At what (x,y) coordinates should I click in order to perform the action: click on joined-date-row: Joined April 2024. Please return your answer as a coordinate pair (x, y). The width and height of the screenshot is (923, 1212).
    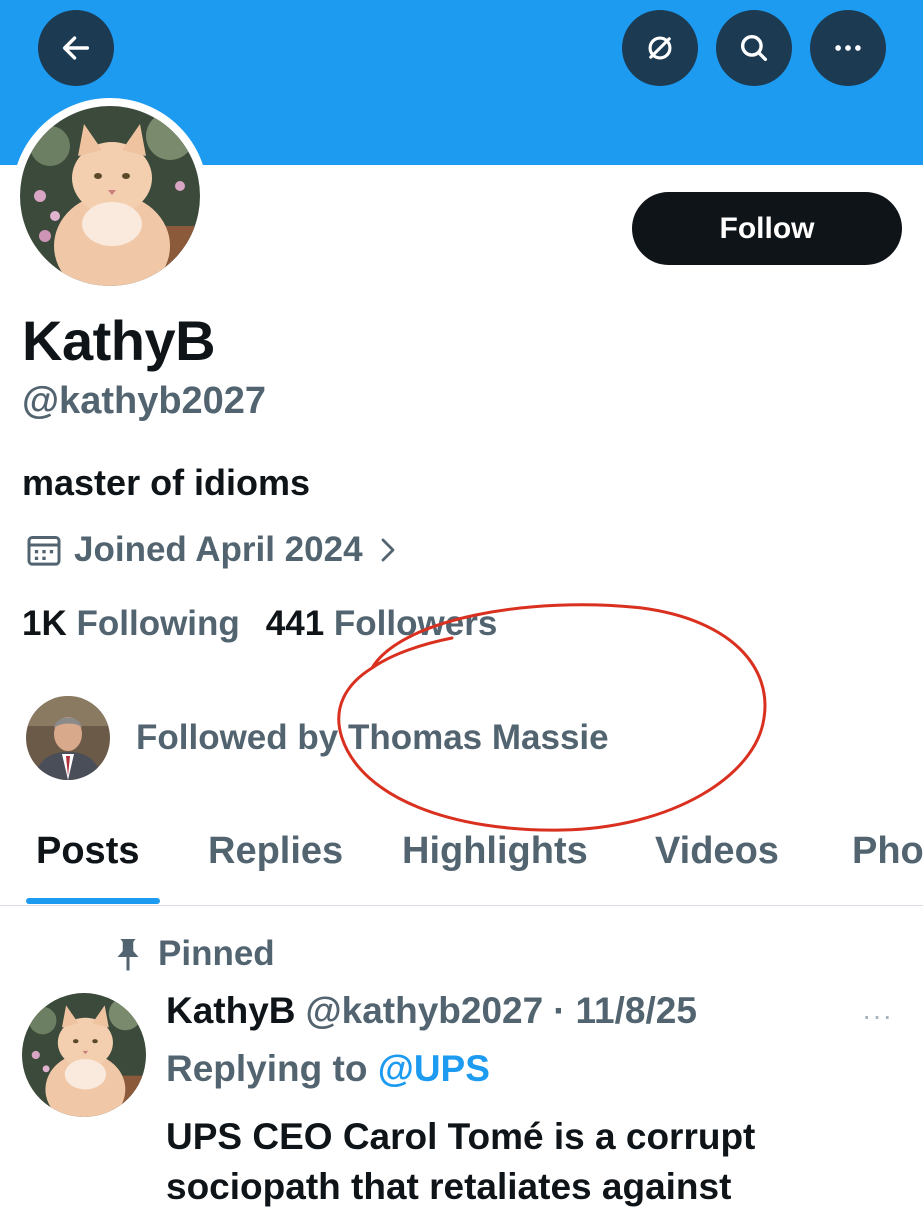
    Looking at the image, I should click on (213, 550).